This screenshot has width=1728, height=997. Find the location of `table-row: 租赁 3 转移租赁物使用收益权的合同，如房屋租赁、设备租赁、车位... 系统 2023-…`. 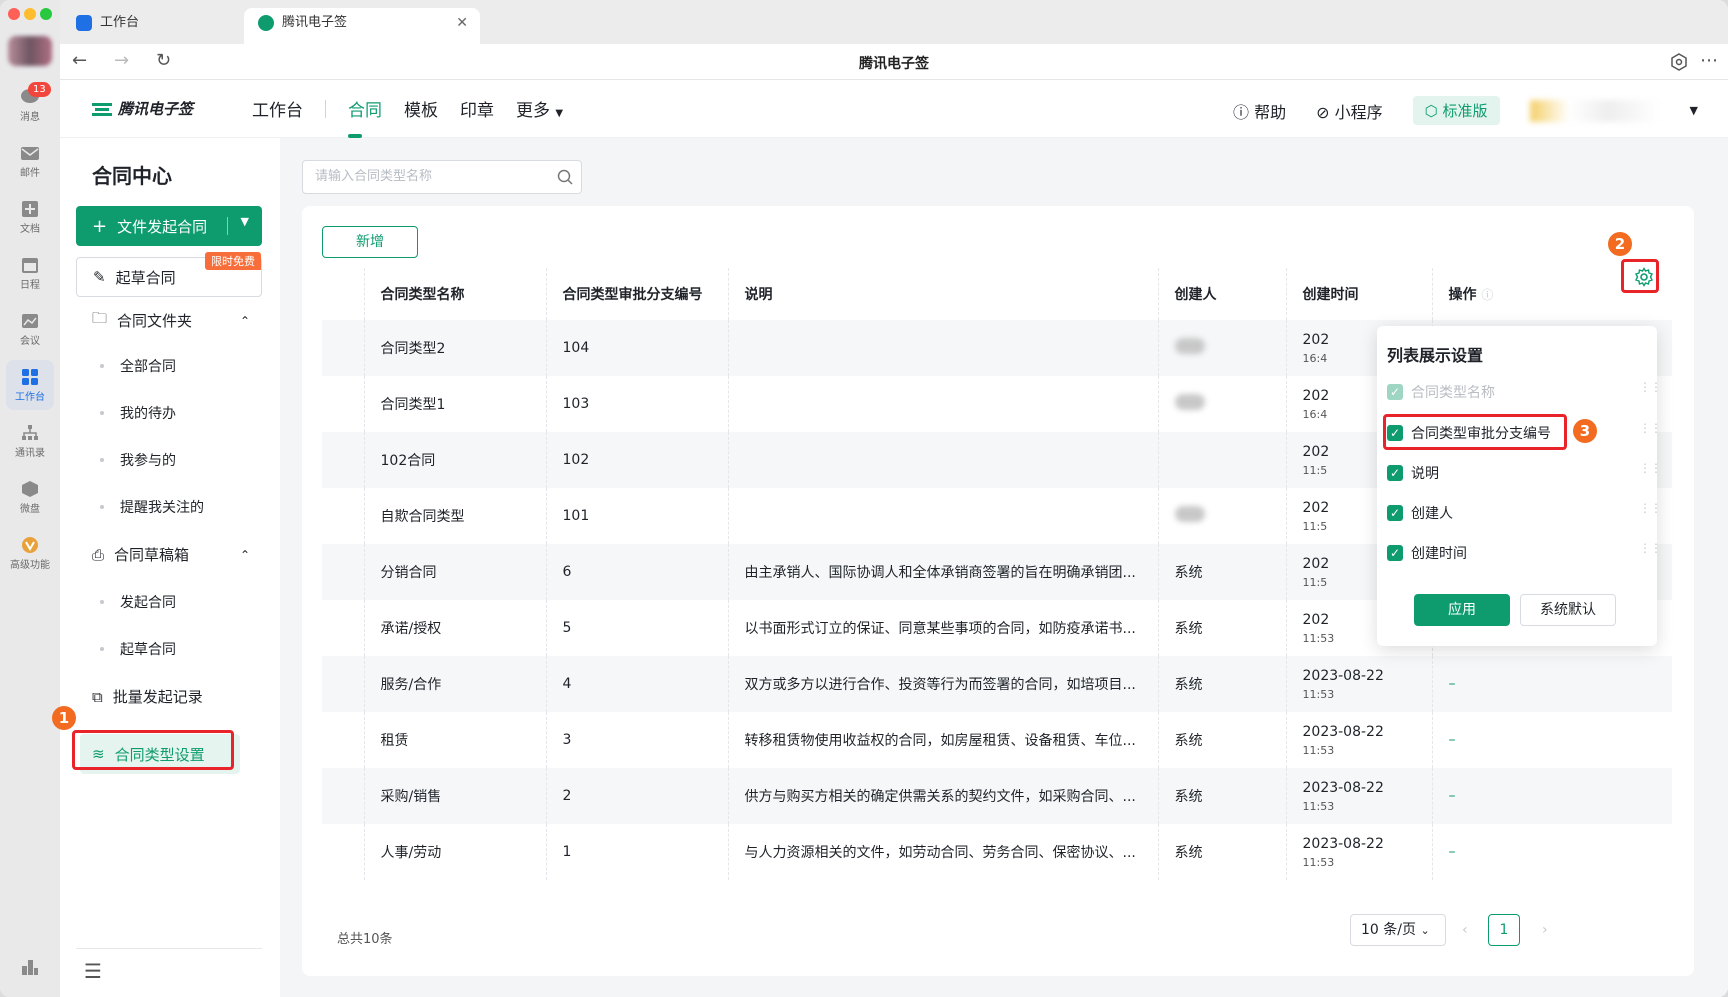

table-row: 租赁 3 转移租赁物使用收益权的合同，如房屋租赁、设备租赁、车位... 系统 2023-… is located at coordinates (997, 740).